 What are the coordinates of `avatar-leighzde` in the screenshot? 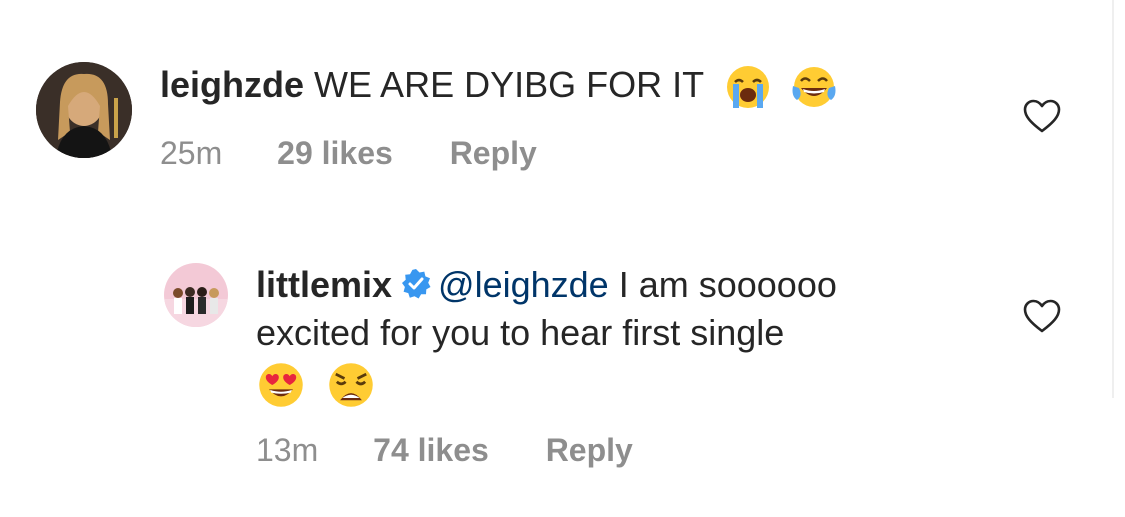 It's located at (84, 110).